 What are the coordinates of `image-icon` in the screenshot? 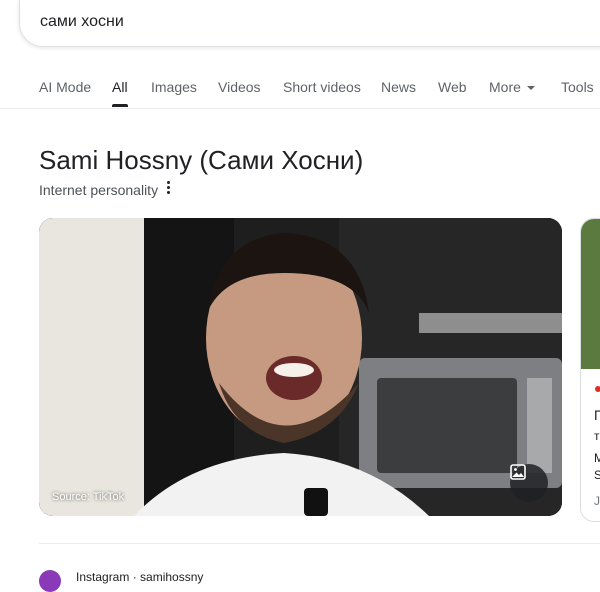 It's located at (518, 472).